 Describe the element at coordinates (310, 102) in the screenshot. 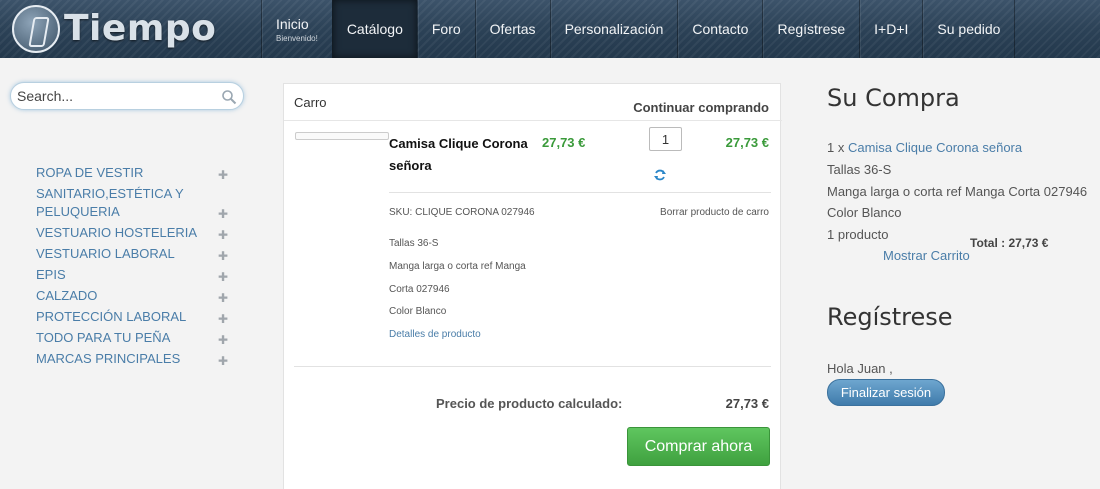

I see `cart-title: Carro` at that location.